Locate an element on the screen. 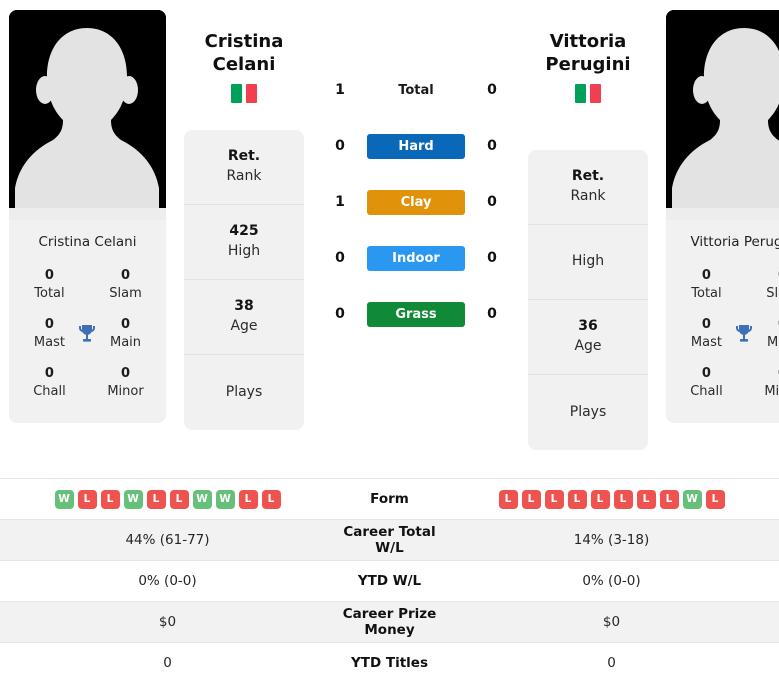 This screenshot has width=779, height=699. right-honour-main-value: 0 is located at coordinates (768, 325).